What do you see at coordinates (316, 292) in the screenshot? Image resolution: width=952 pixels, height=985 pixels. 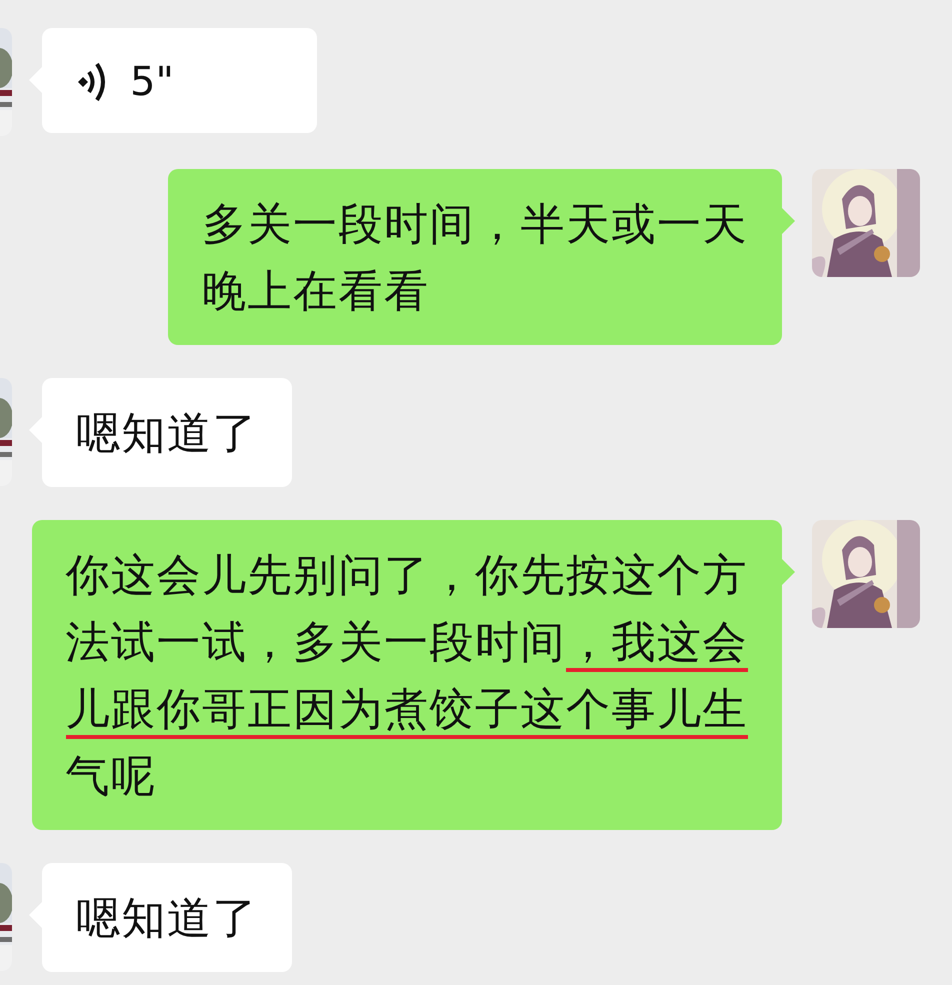 I see `message-text: 晚上在看看` at bounding box center [316, 292].